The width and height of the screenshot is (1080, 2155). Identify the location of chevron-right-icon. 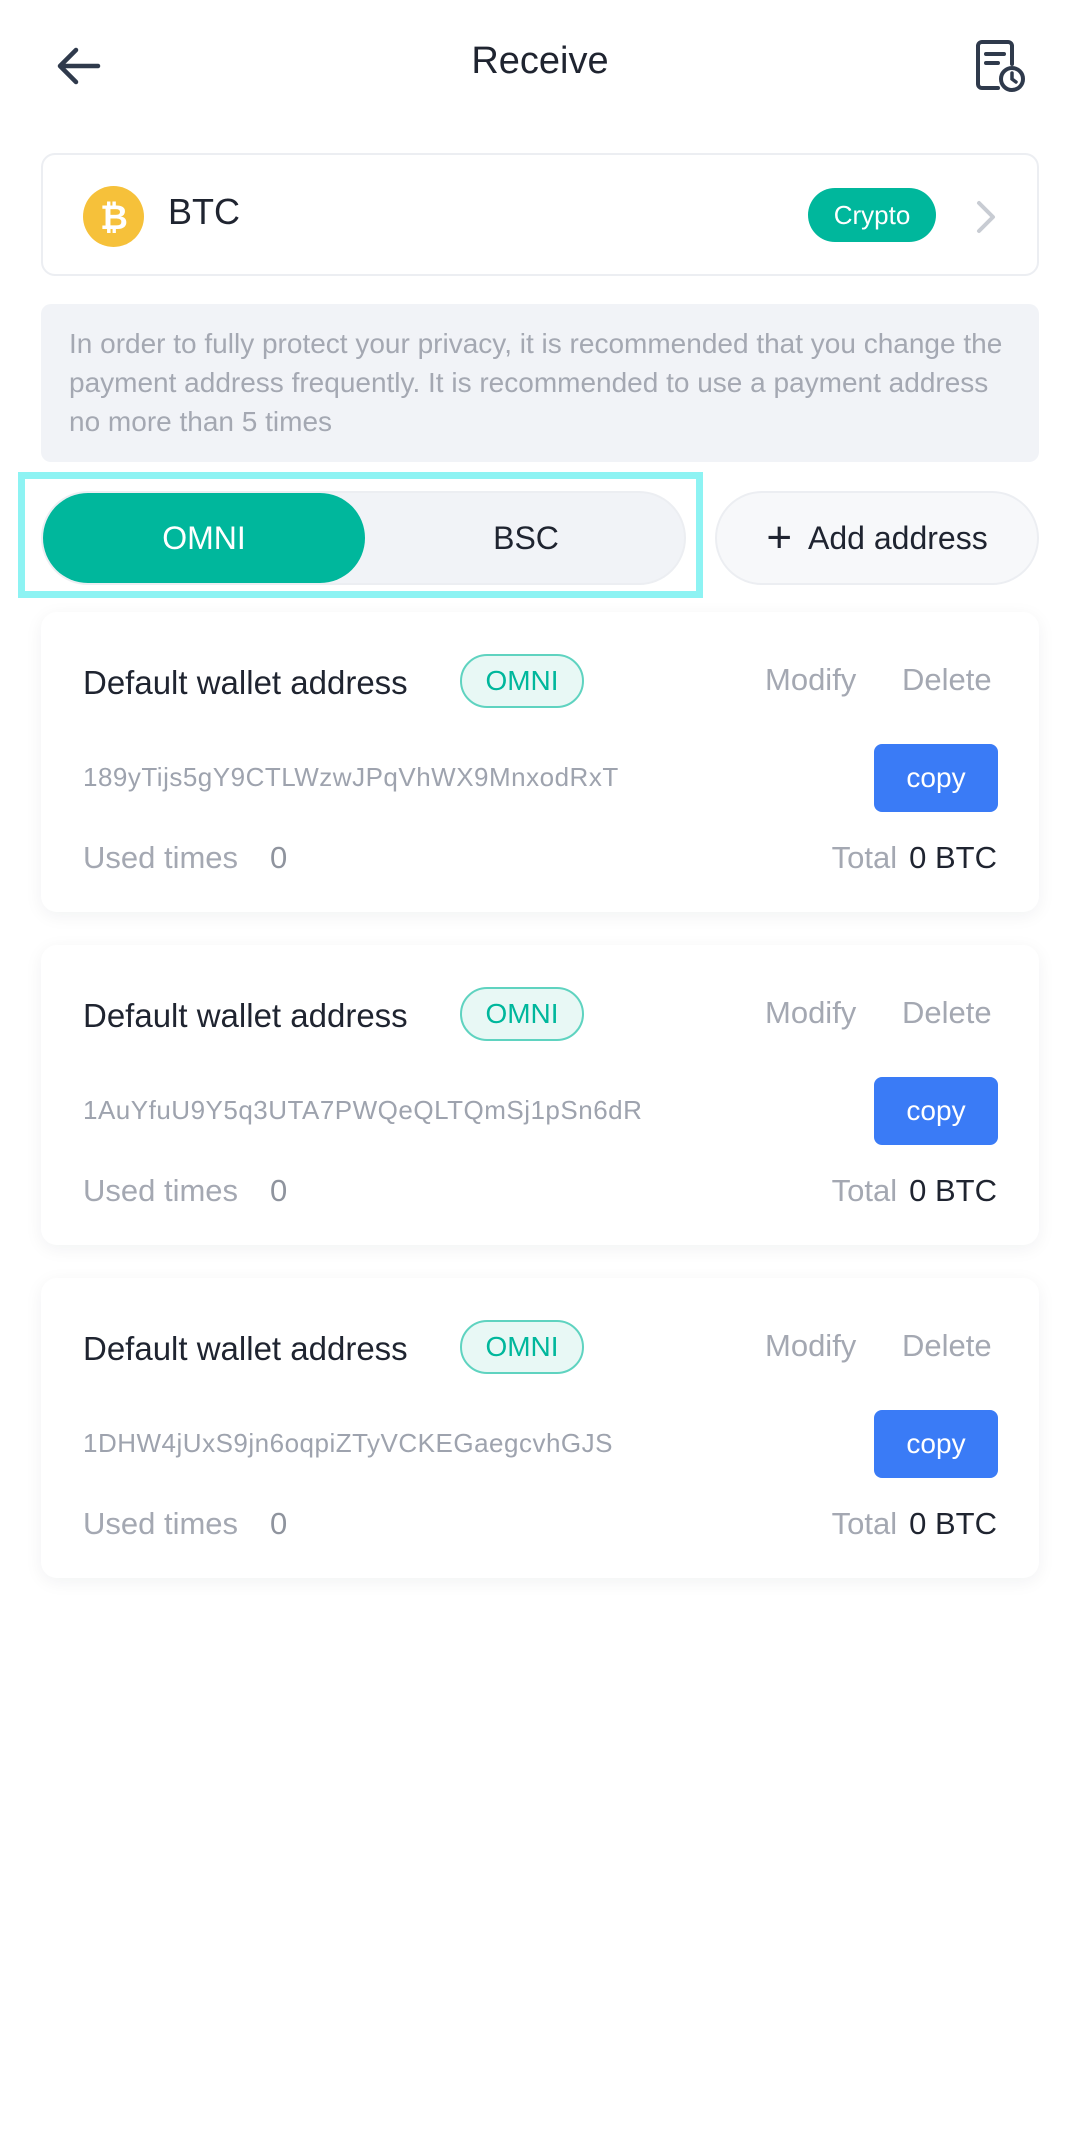
(986, 217).